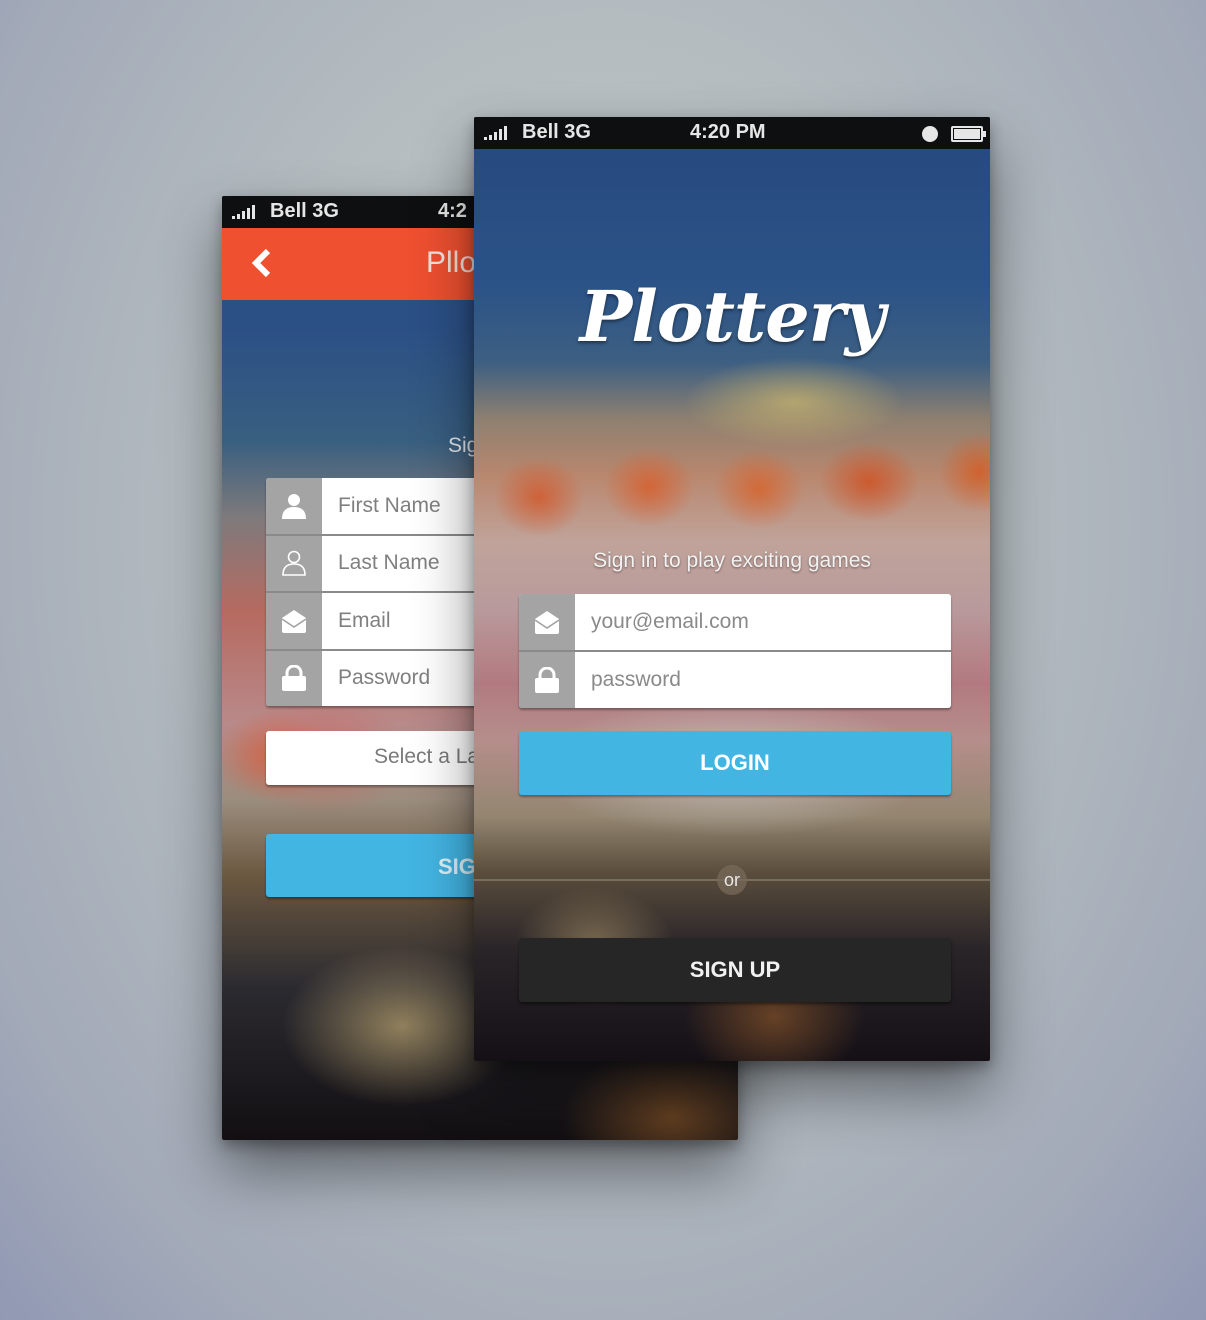 The image size is (1206, 1320). What do you see at coordinates (430, 756) in the screenshot?
I see `language-select-label: Select a Lar` at bounding box center [430, 756].